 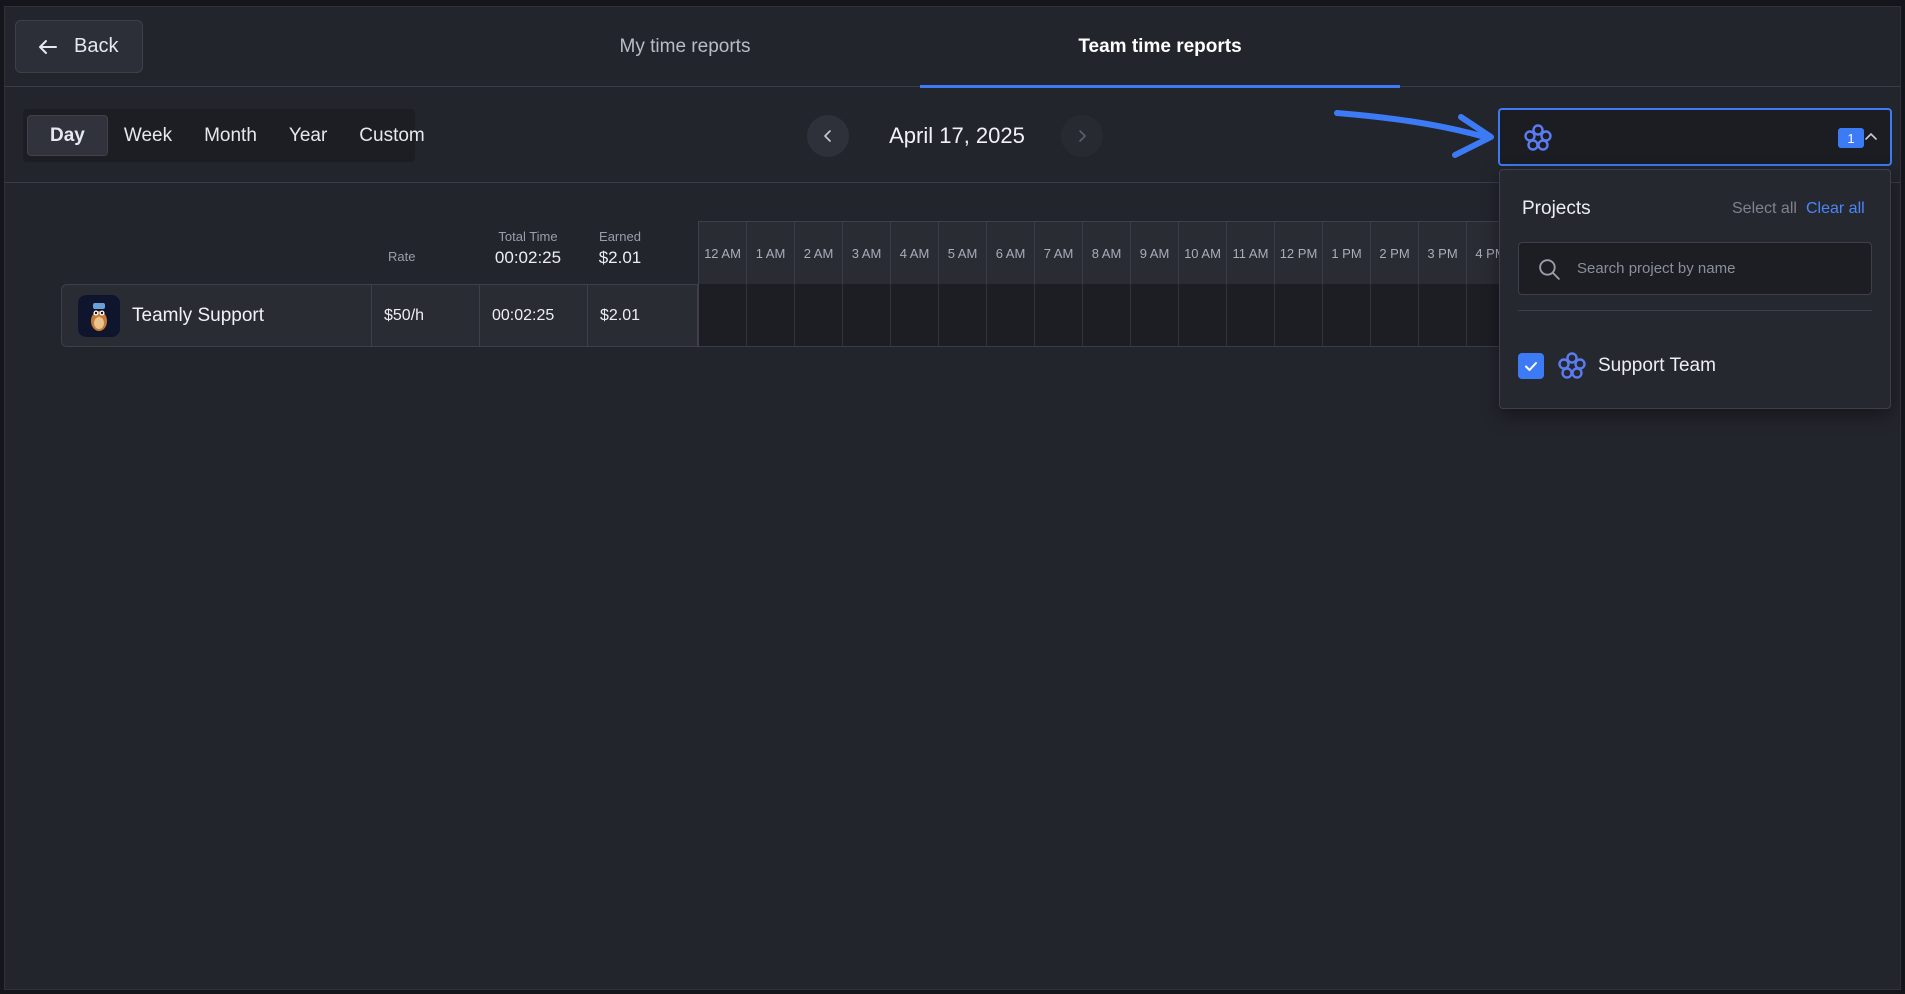 I want to click on member-name: Teamly Support, so click(x=198, y=315).